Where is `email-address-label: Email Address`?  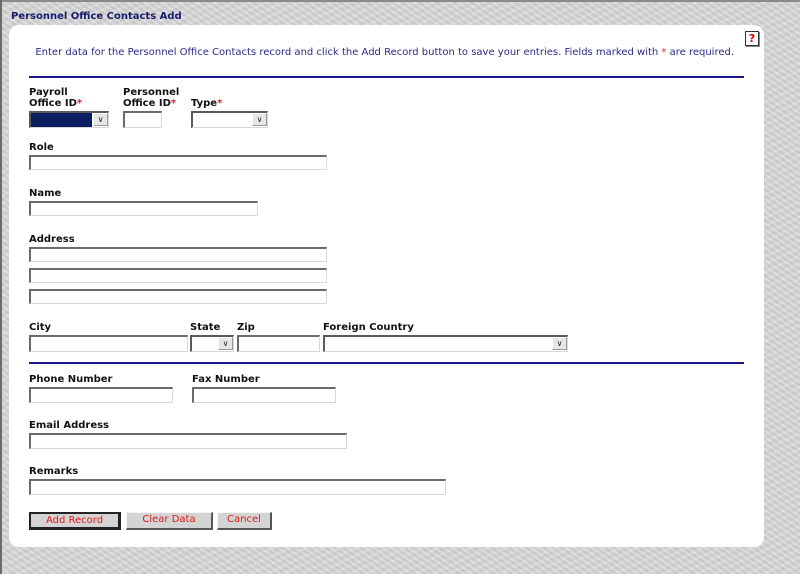 email-address-label: Email Address is located at coordinates (69, 425).